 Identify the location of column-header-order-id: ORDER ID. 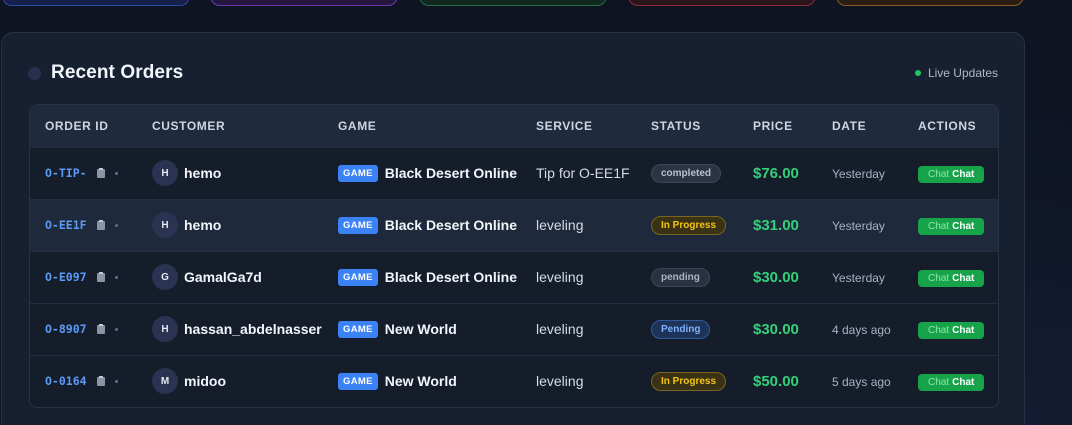
(77, 125).